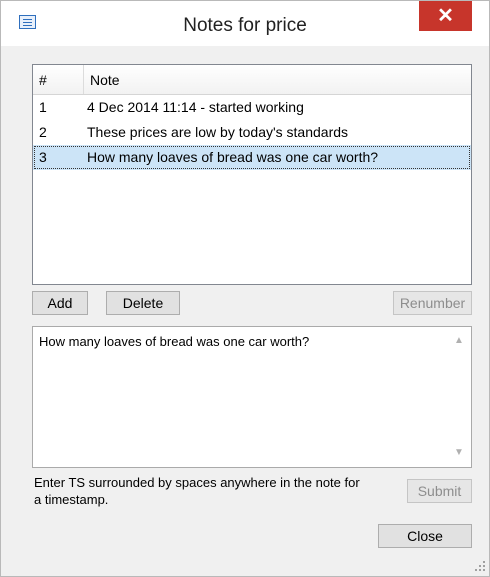 The width and height of the screenshot is (490, 577). Describe the element at coordinates (60, 303) in the screenshot. I see `add-button: Add` at that location.